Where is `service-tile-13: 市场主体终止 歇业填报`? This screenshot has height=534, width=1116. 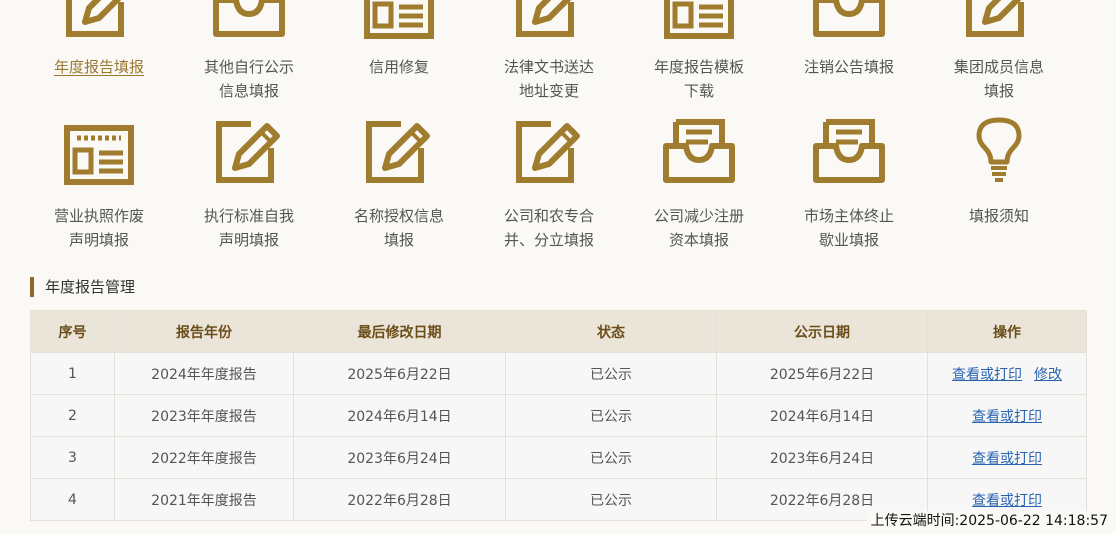
service-tile-13: 市场主体终止 歇业填报 is located at coordinates (849, 184).